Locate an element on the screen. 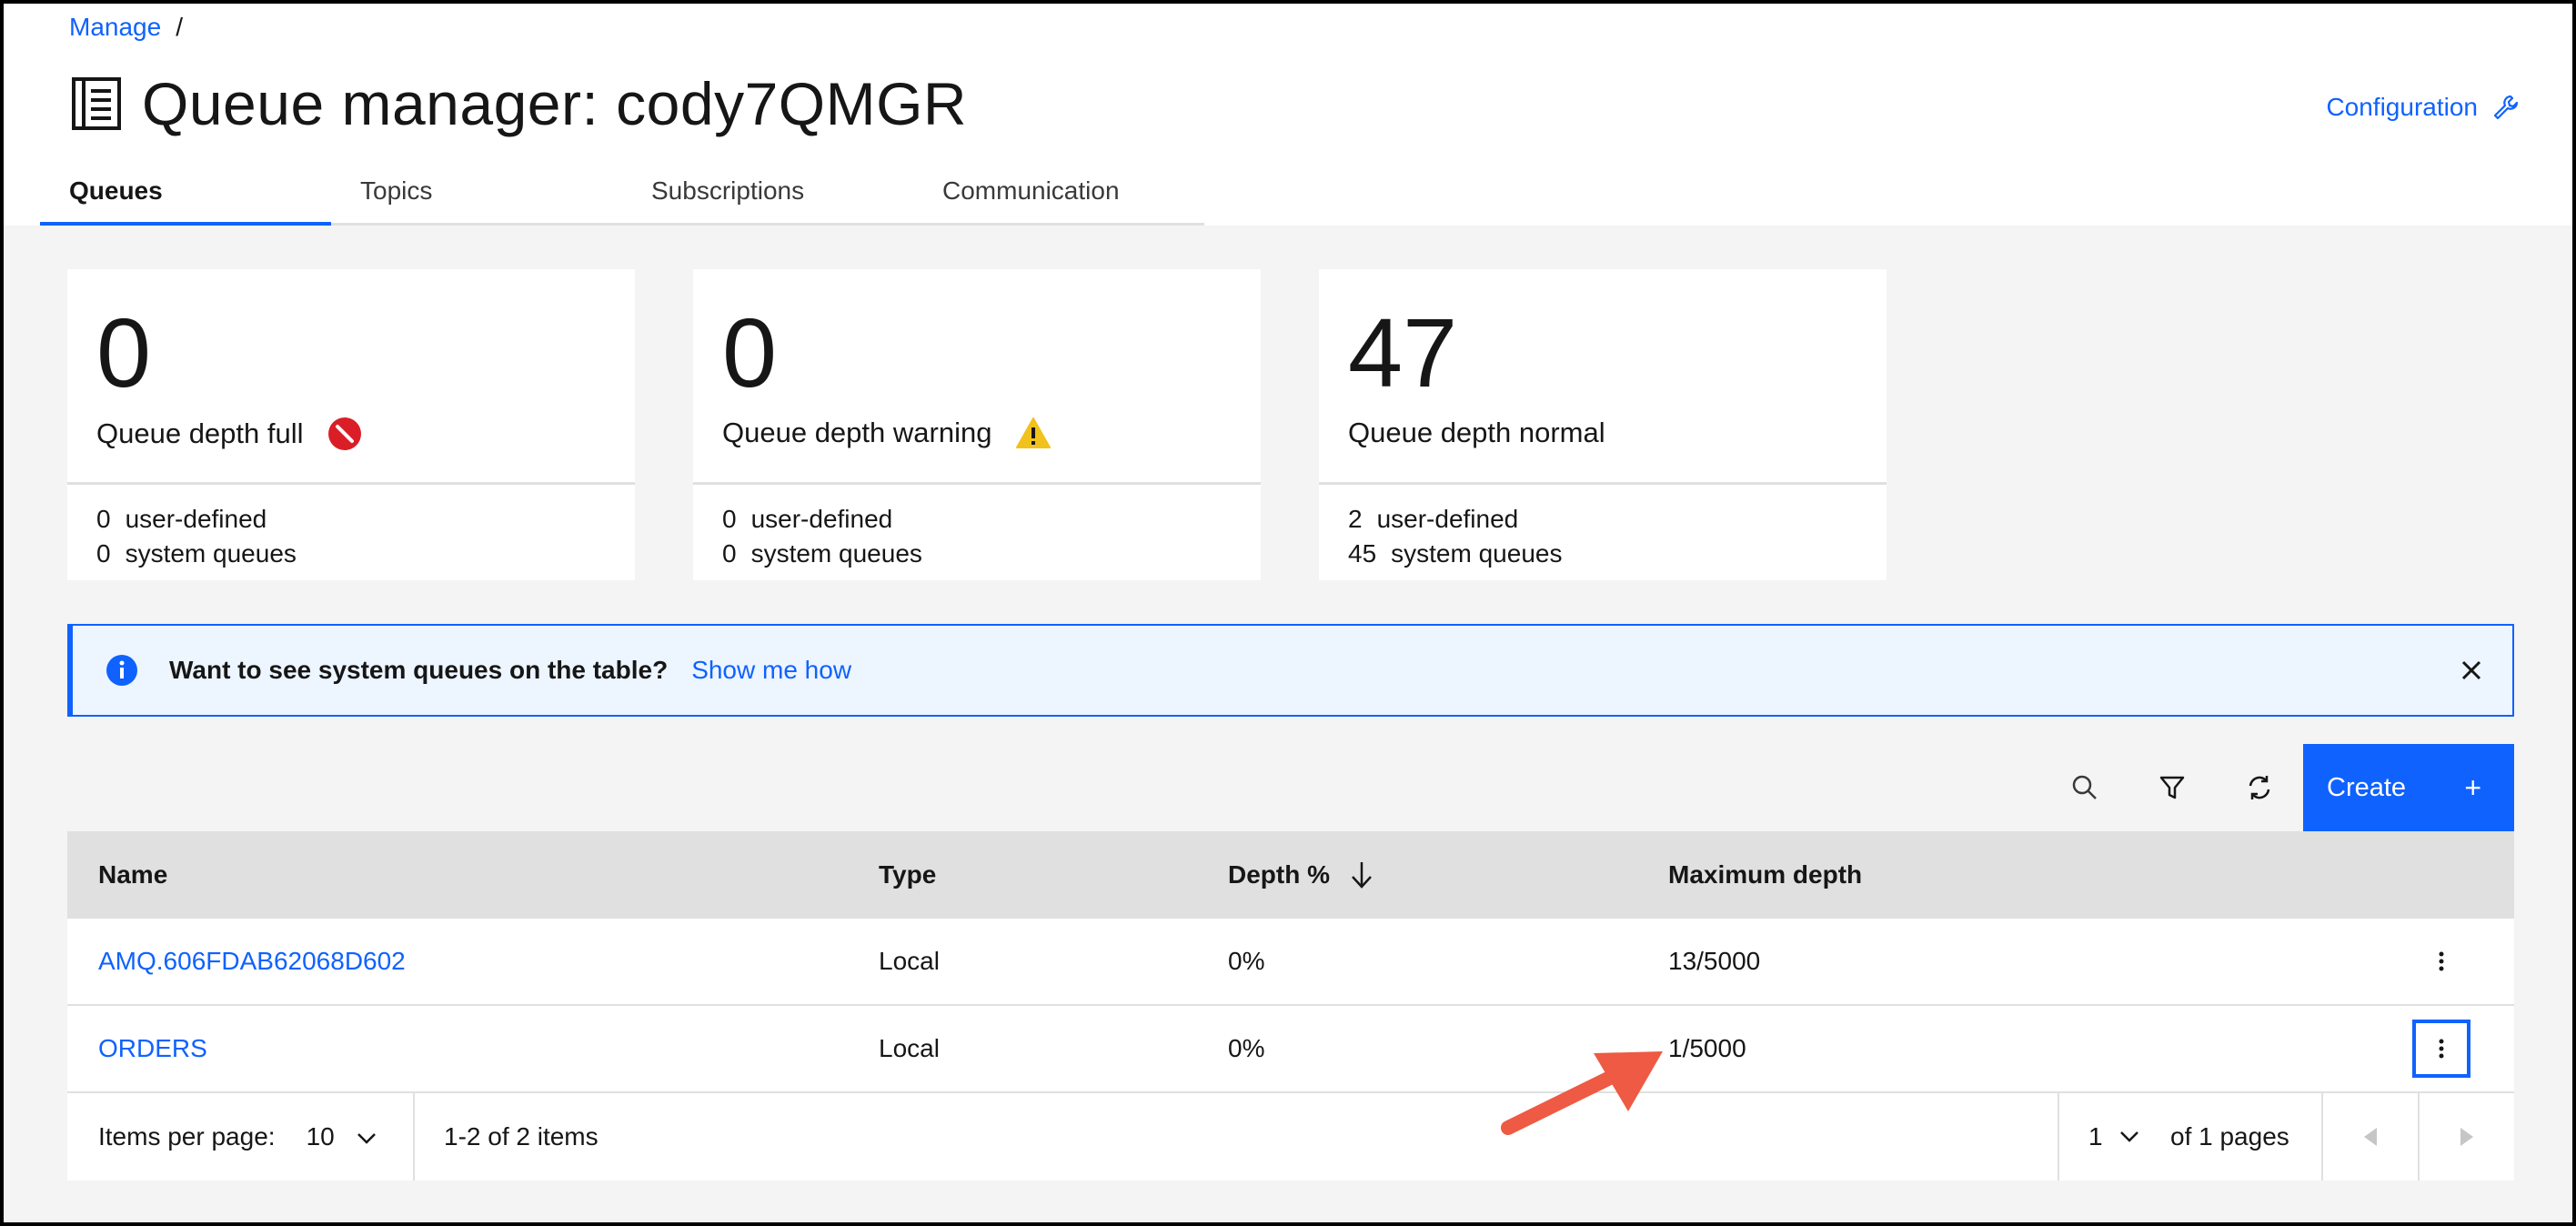  header-type-label: Type is located at coordinates (908, 874).